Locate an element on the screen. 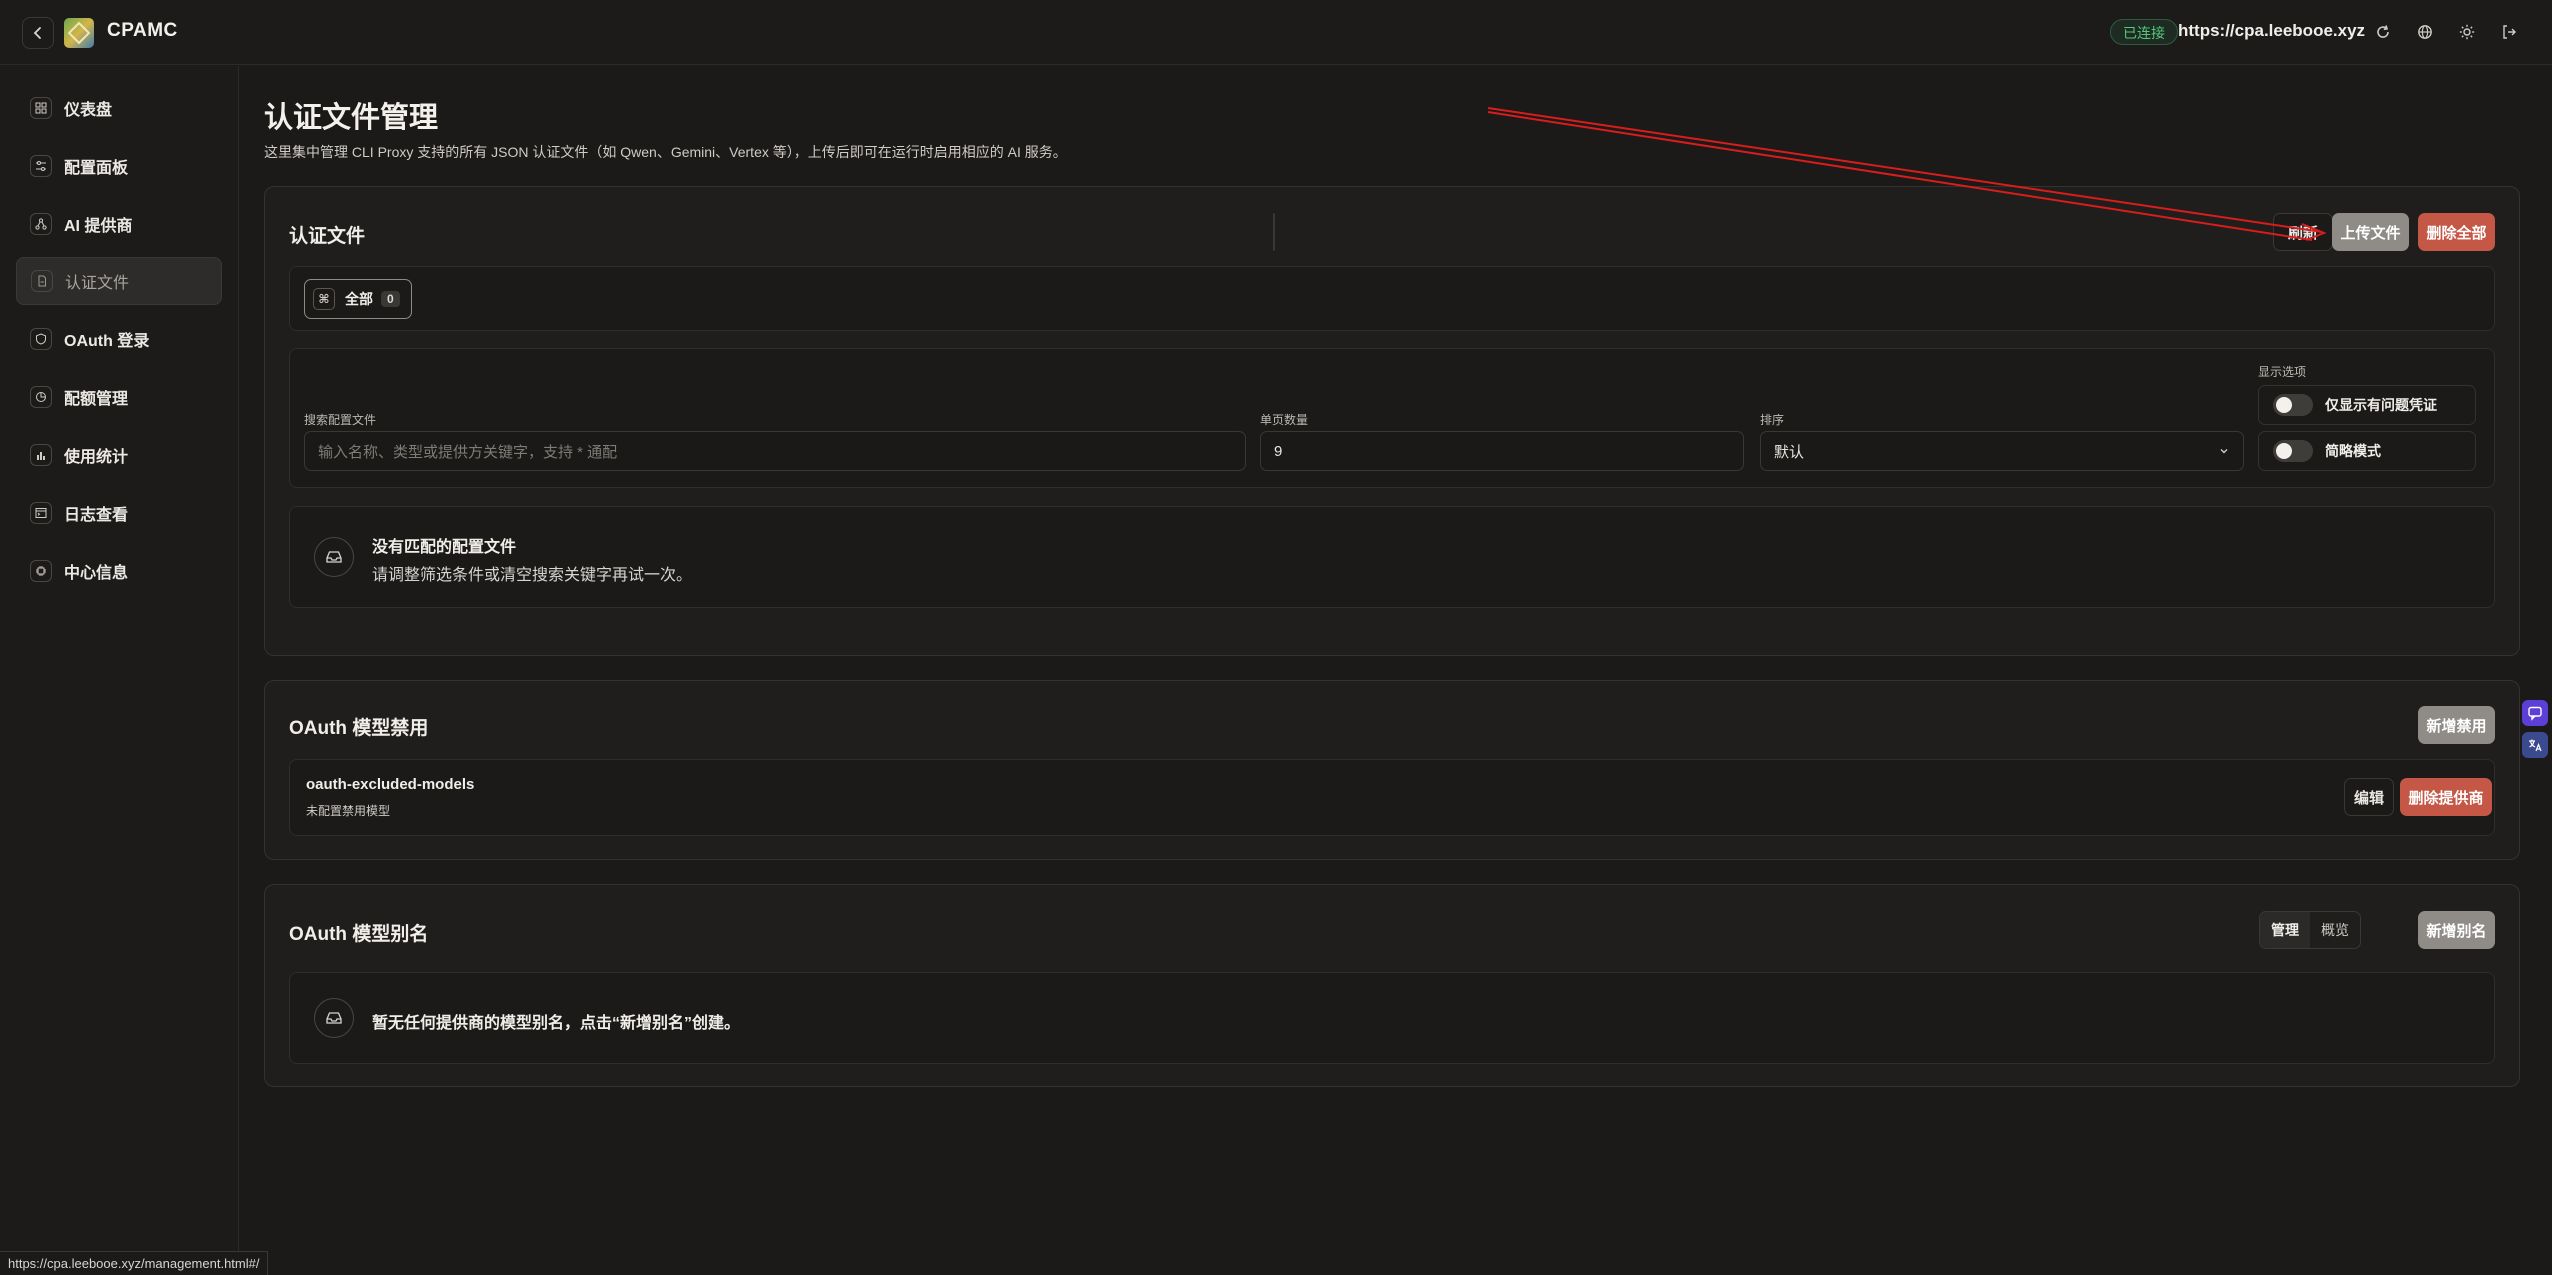  sidebar-item-label: 使用统计 is located at coordinates (96, 457).